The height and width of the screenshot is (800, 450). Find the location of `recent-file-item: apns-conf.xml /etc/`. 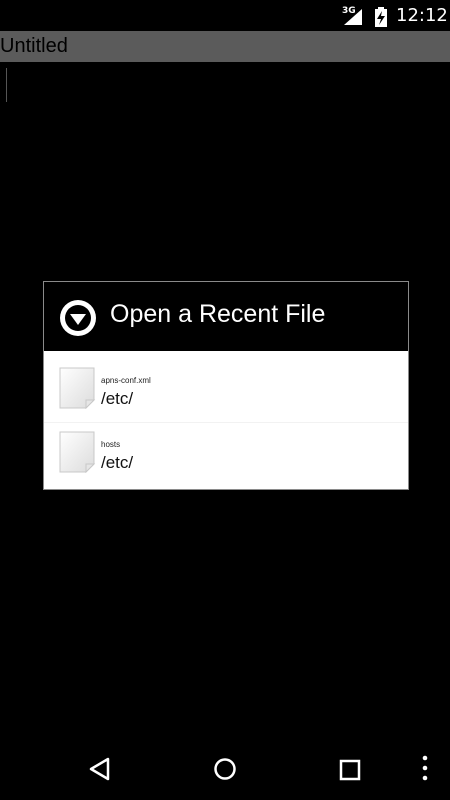

recent-file-item: apns-conf.xml /etc/ is located at coordinates (226, 390).